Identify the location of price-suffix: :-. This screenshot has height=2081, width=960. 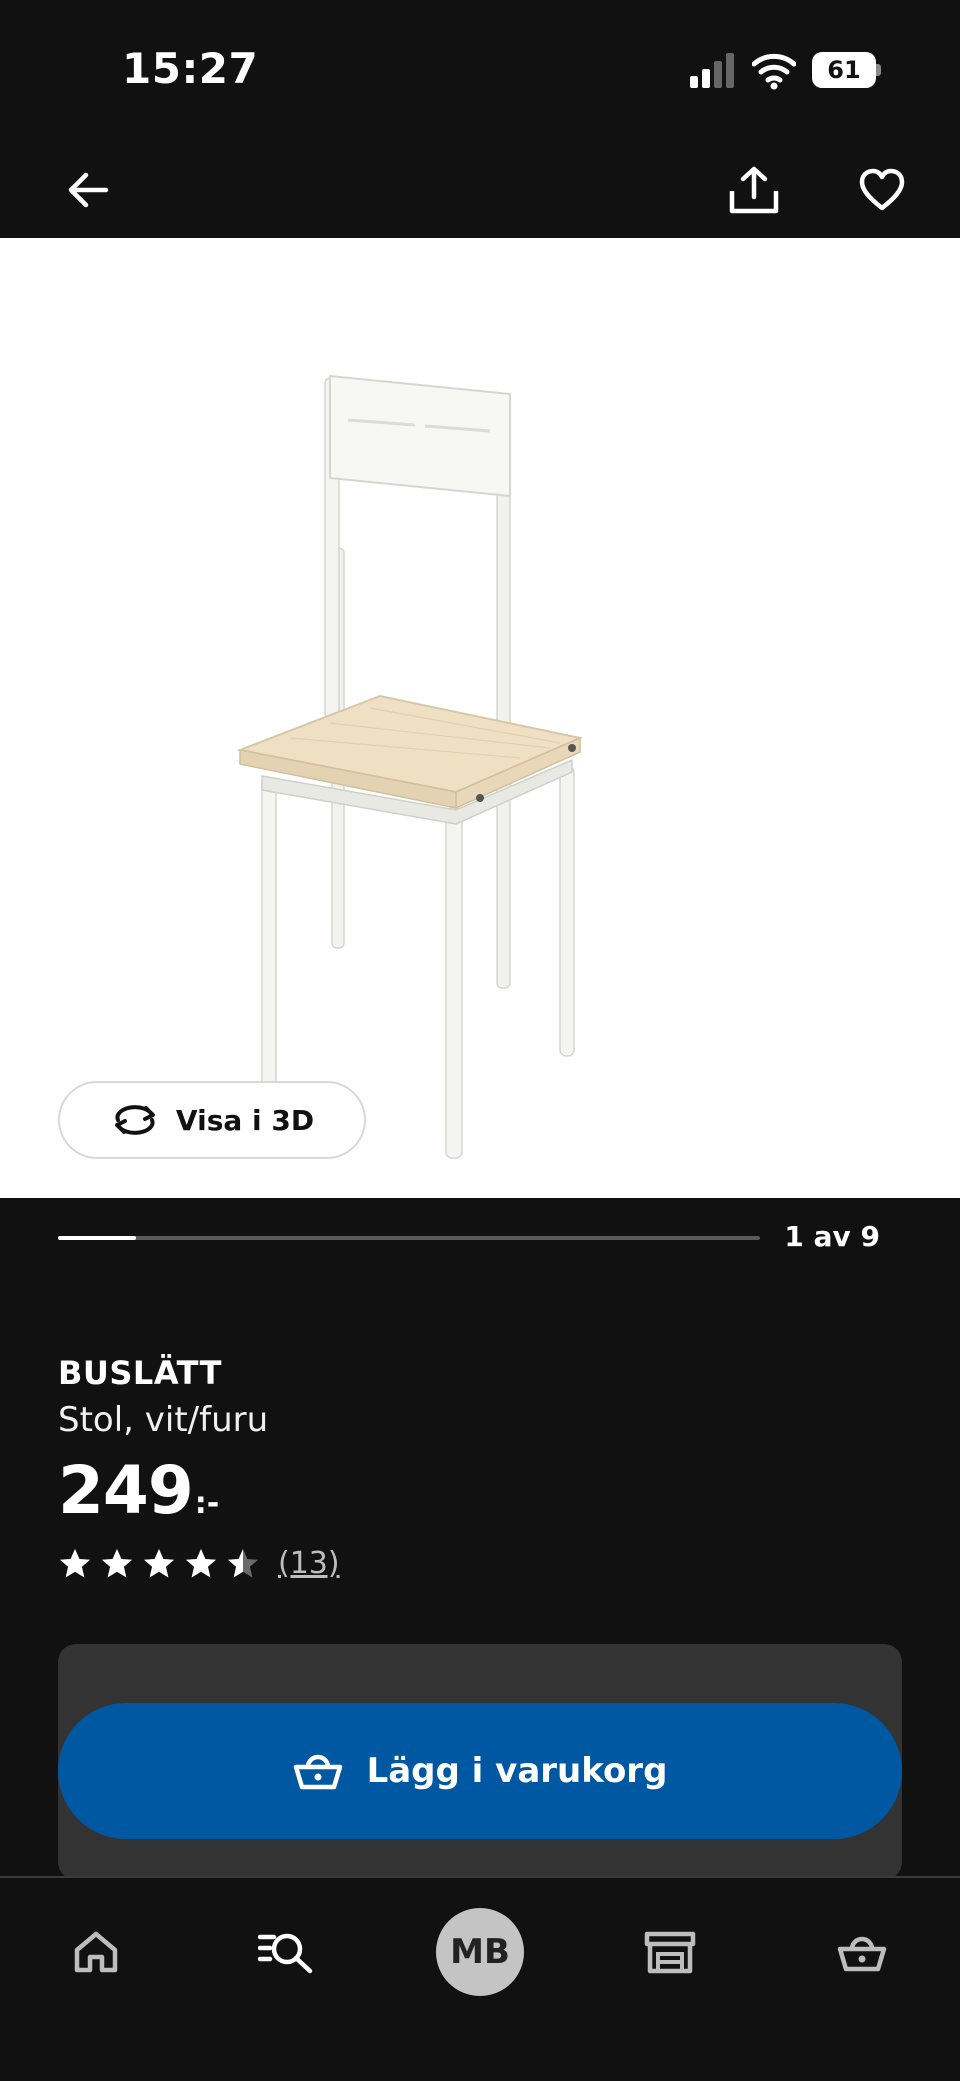
(207, 1503).